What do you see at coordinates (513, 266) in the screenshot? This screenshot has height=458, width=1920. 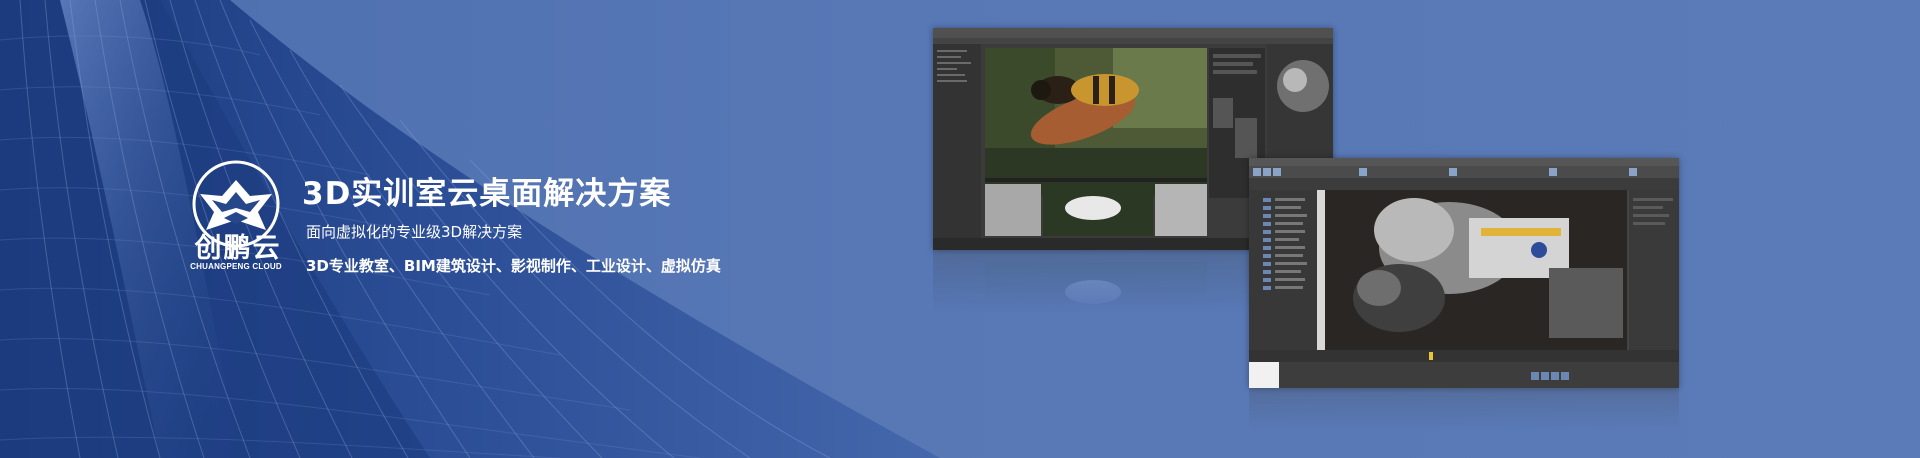 I see `field-list: 3D专业教室、BIM建筑设计、影视制作、工业设计、虚拟仿真` at bounding box center [513, 266].